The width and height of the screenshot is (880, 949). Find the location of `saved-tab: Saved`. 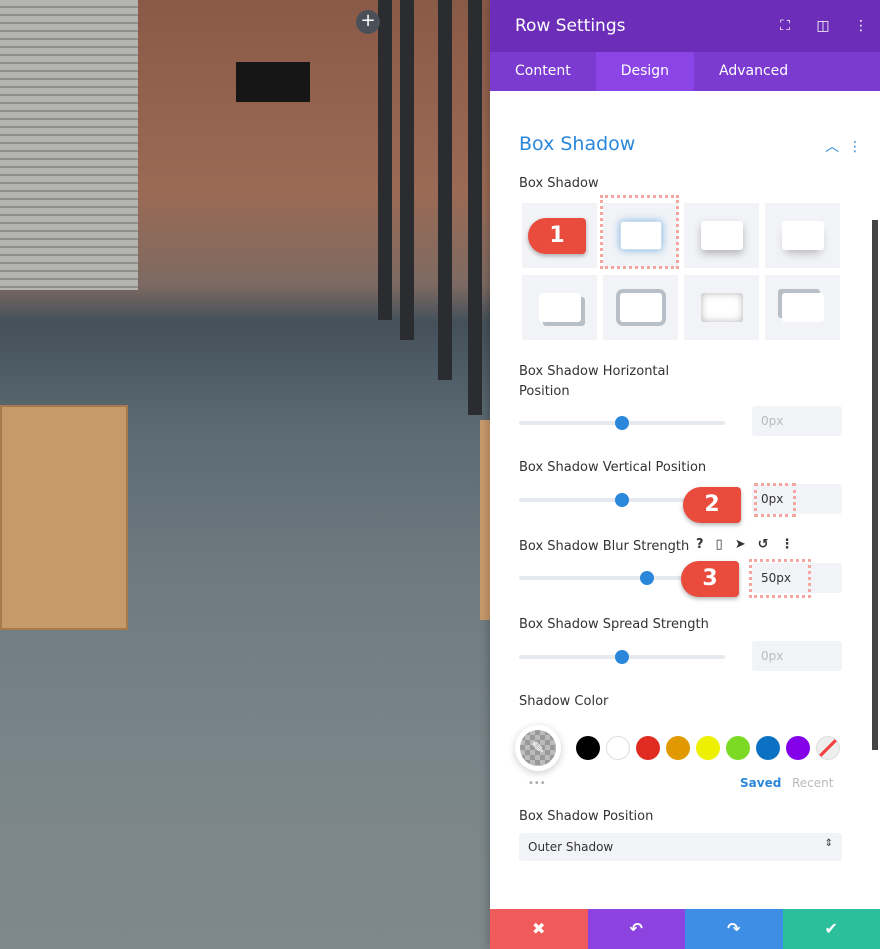

saved-tab: Saved is located at coordinates (760, 783).